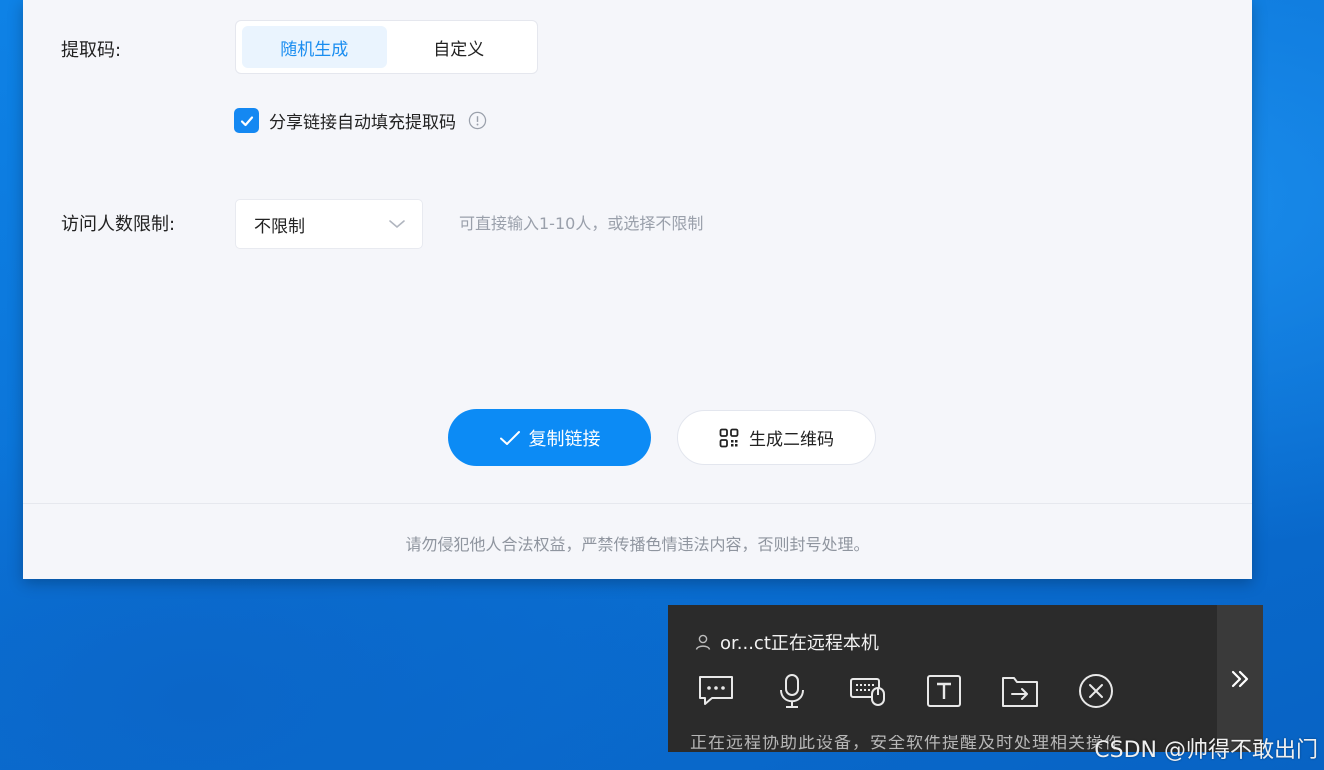 The height and width of the screenshot is (770, 1324). I want to click on option-random: 随机生成, so click(314, 47).